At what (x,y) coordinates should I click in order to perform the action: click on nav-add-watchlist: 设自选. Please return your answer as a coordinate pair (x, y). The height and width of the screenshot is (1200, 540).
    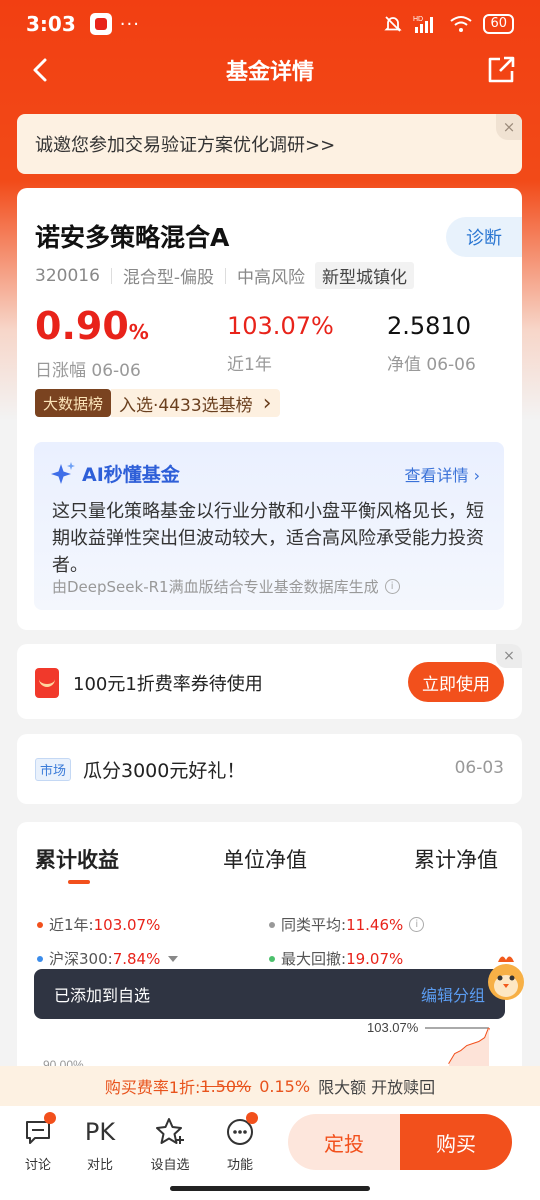
    Looking at the image, I should click on (170, 1144).